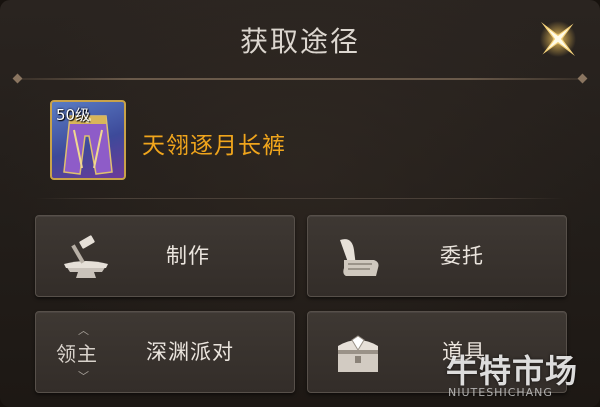 This screenshot has height=407, width=600. I want to click on source-abyss-party-button: ︿ 领主 ﹀ 深渊派对, so click(165, 352).